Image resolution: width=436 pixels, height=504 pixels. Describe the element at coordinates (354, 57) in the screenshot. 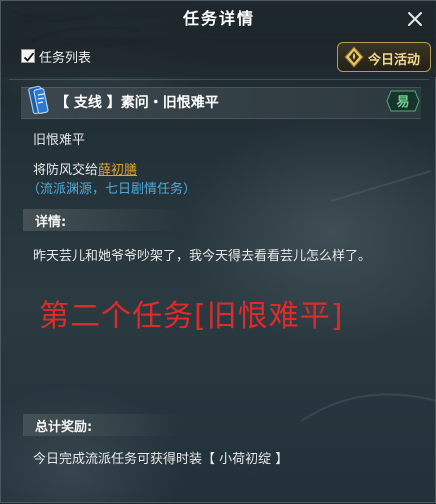

I see `lotus-emblem-icon` at that location.